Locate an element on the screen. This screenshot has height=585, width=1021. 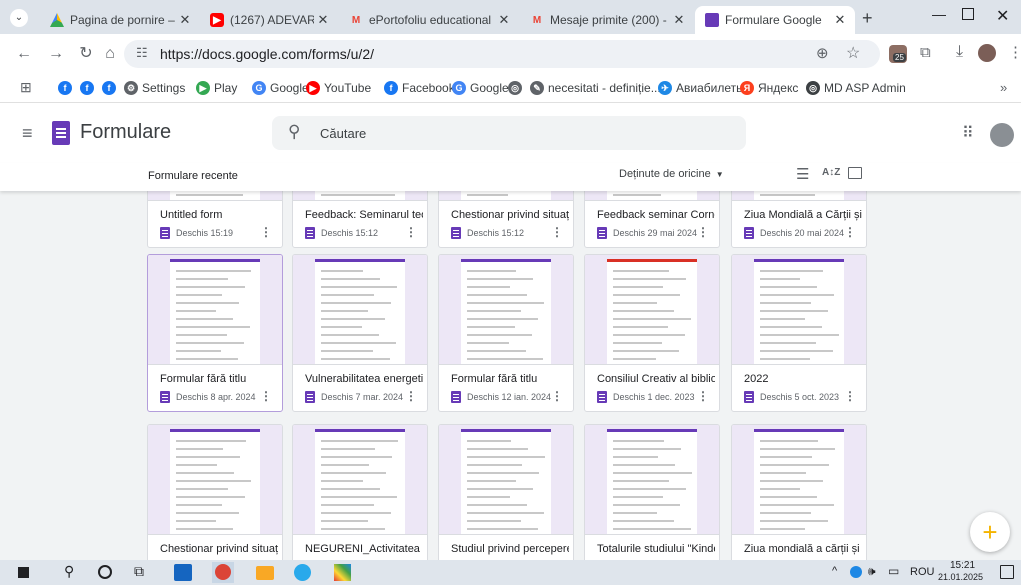
tab-search-button: ⌄ is located at coordinates (19, 18).